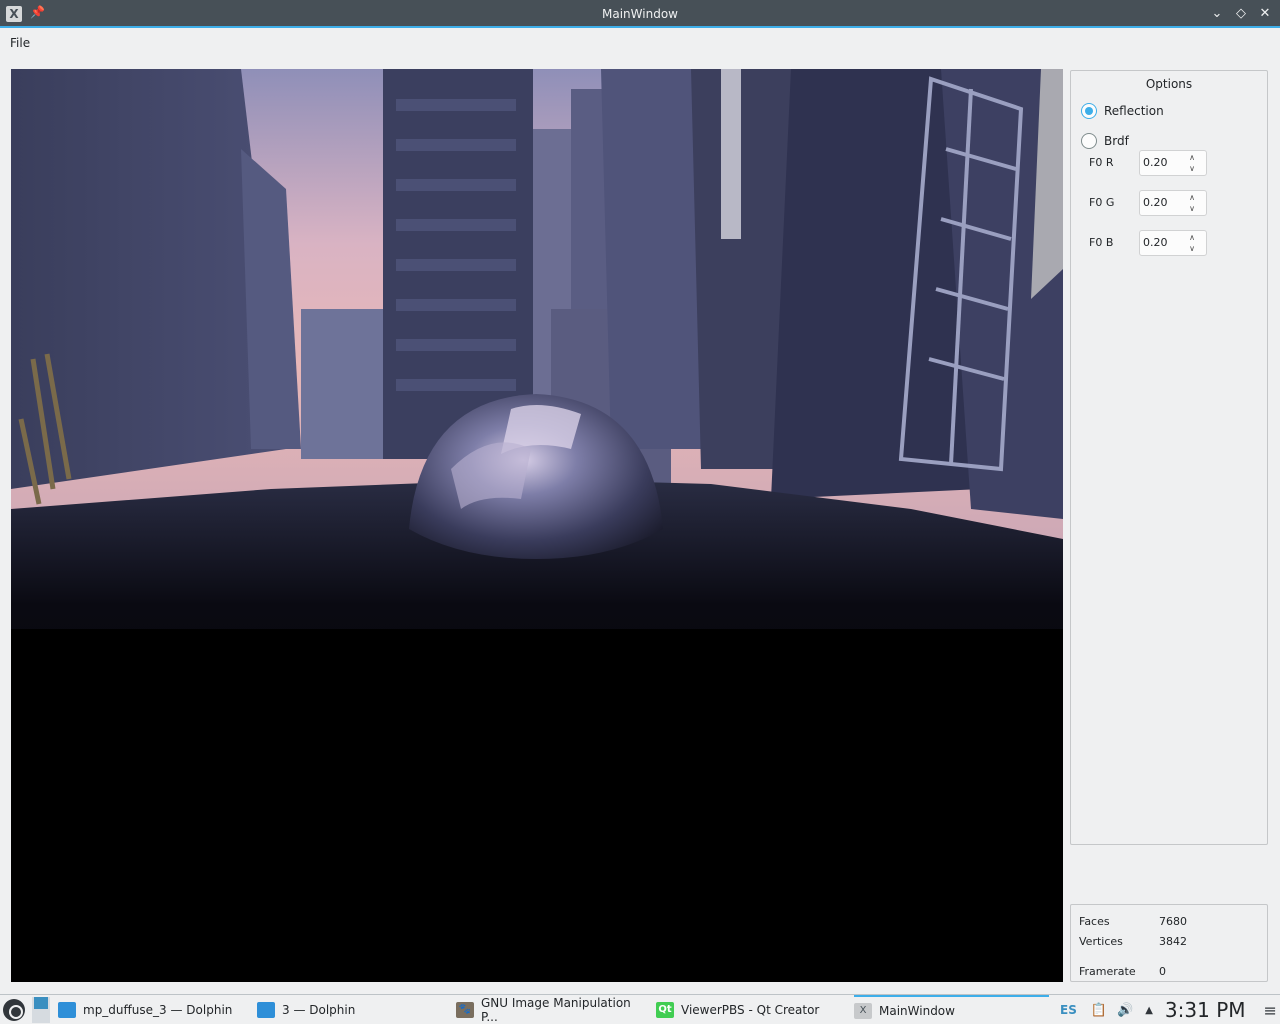  Describe the element at coordinates (665, 1010) in the screenshot. I see `qt-icon: Qt` at that location.